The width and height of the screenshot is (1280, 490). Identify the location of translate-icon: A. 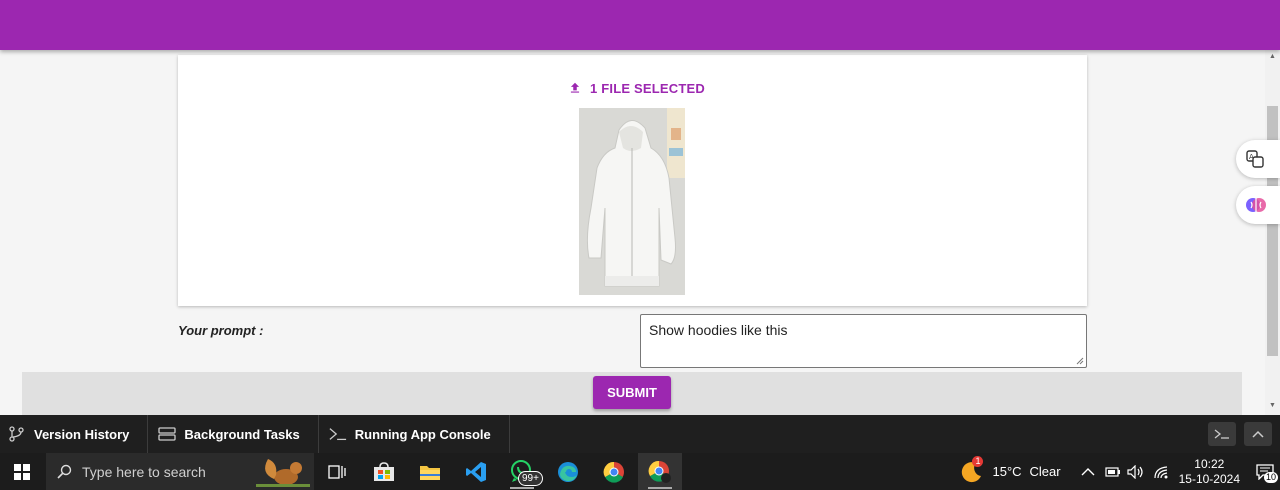
(1255, 159).